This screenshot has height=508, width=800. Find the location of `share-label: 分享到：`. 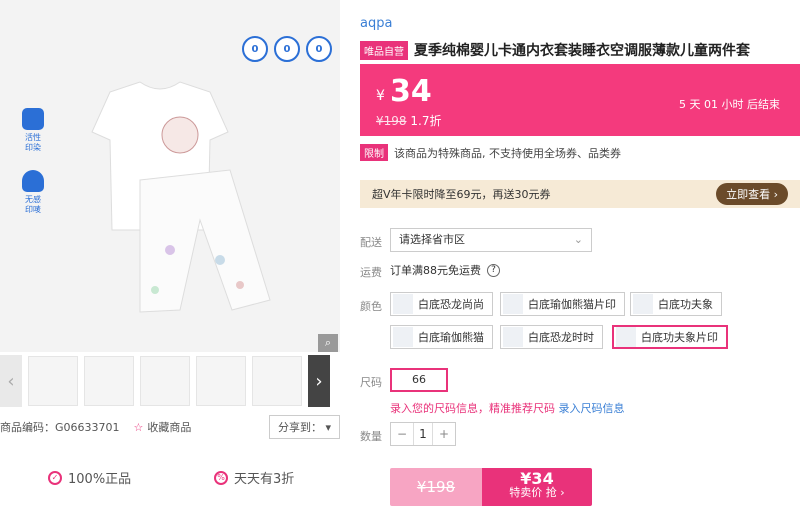

share-label: 分享到： is located at coordinates (299, 427).